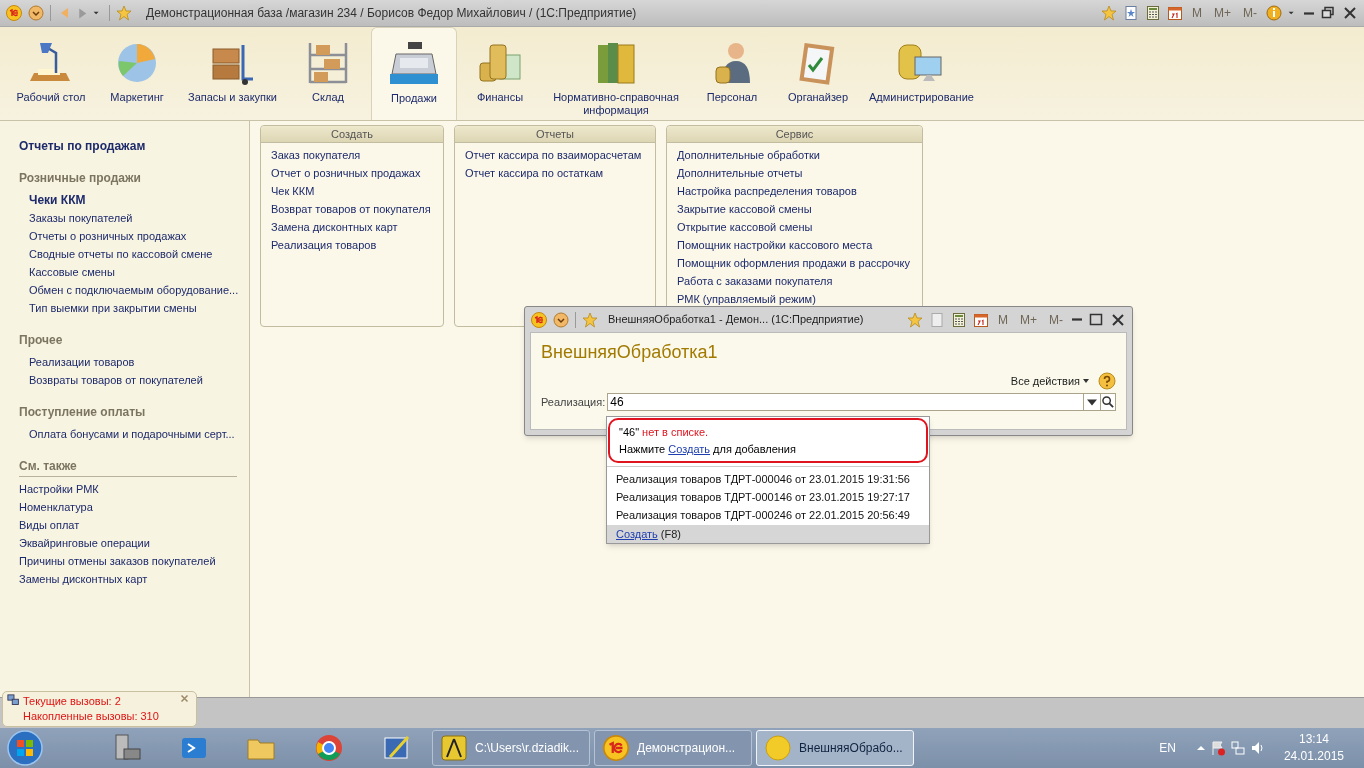 The width and height of the screenshot is (1364, 768). What do you see at coordinates (799, 227) in the screenshot?
I see `command-link: Открытие кассовой смены` at bounding box center [799, 227].